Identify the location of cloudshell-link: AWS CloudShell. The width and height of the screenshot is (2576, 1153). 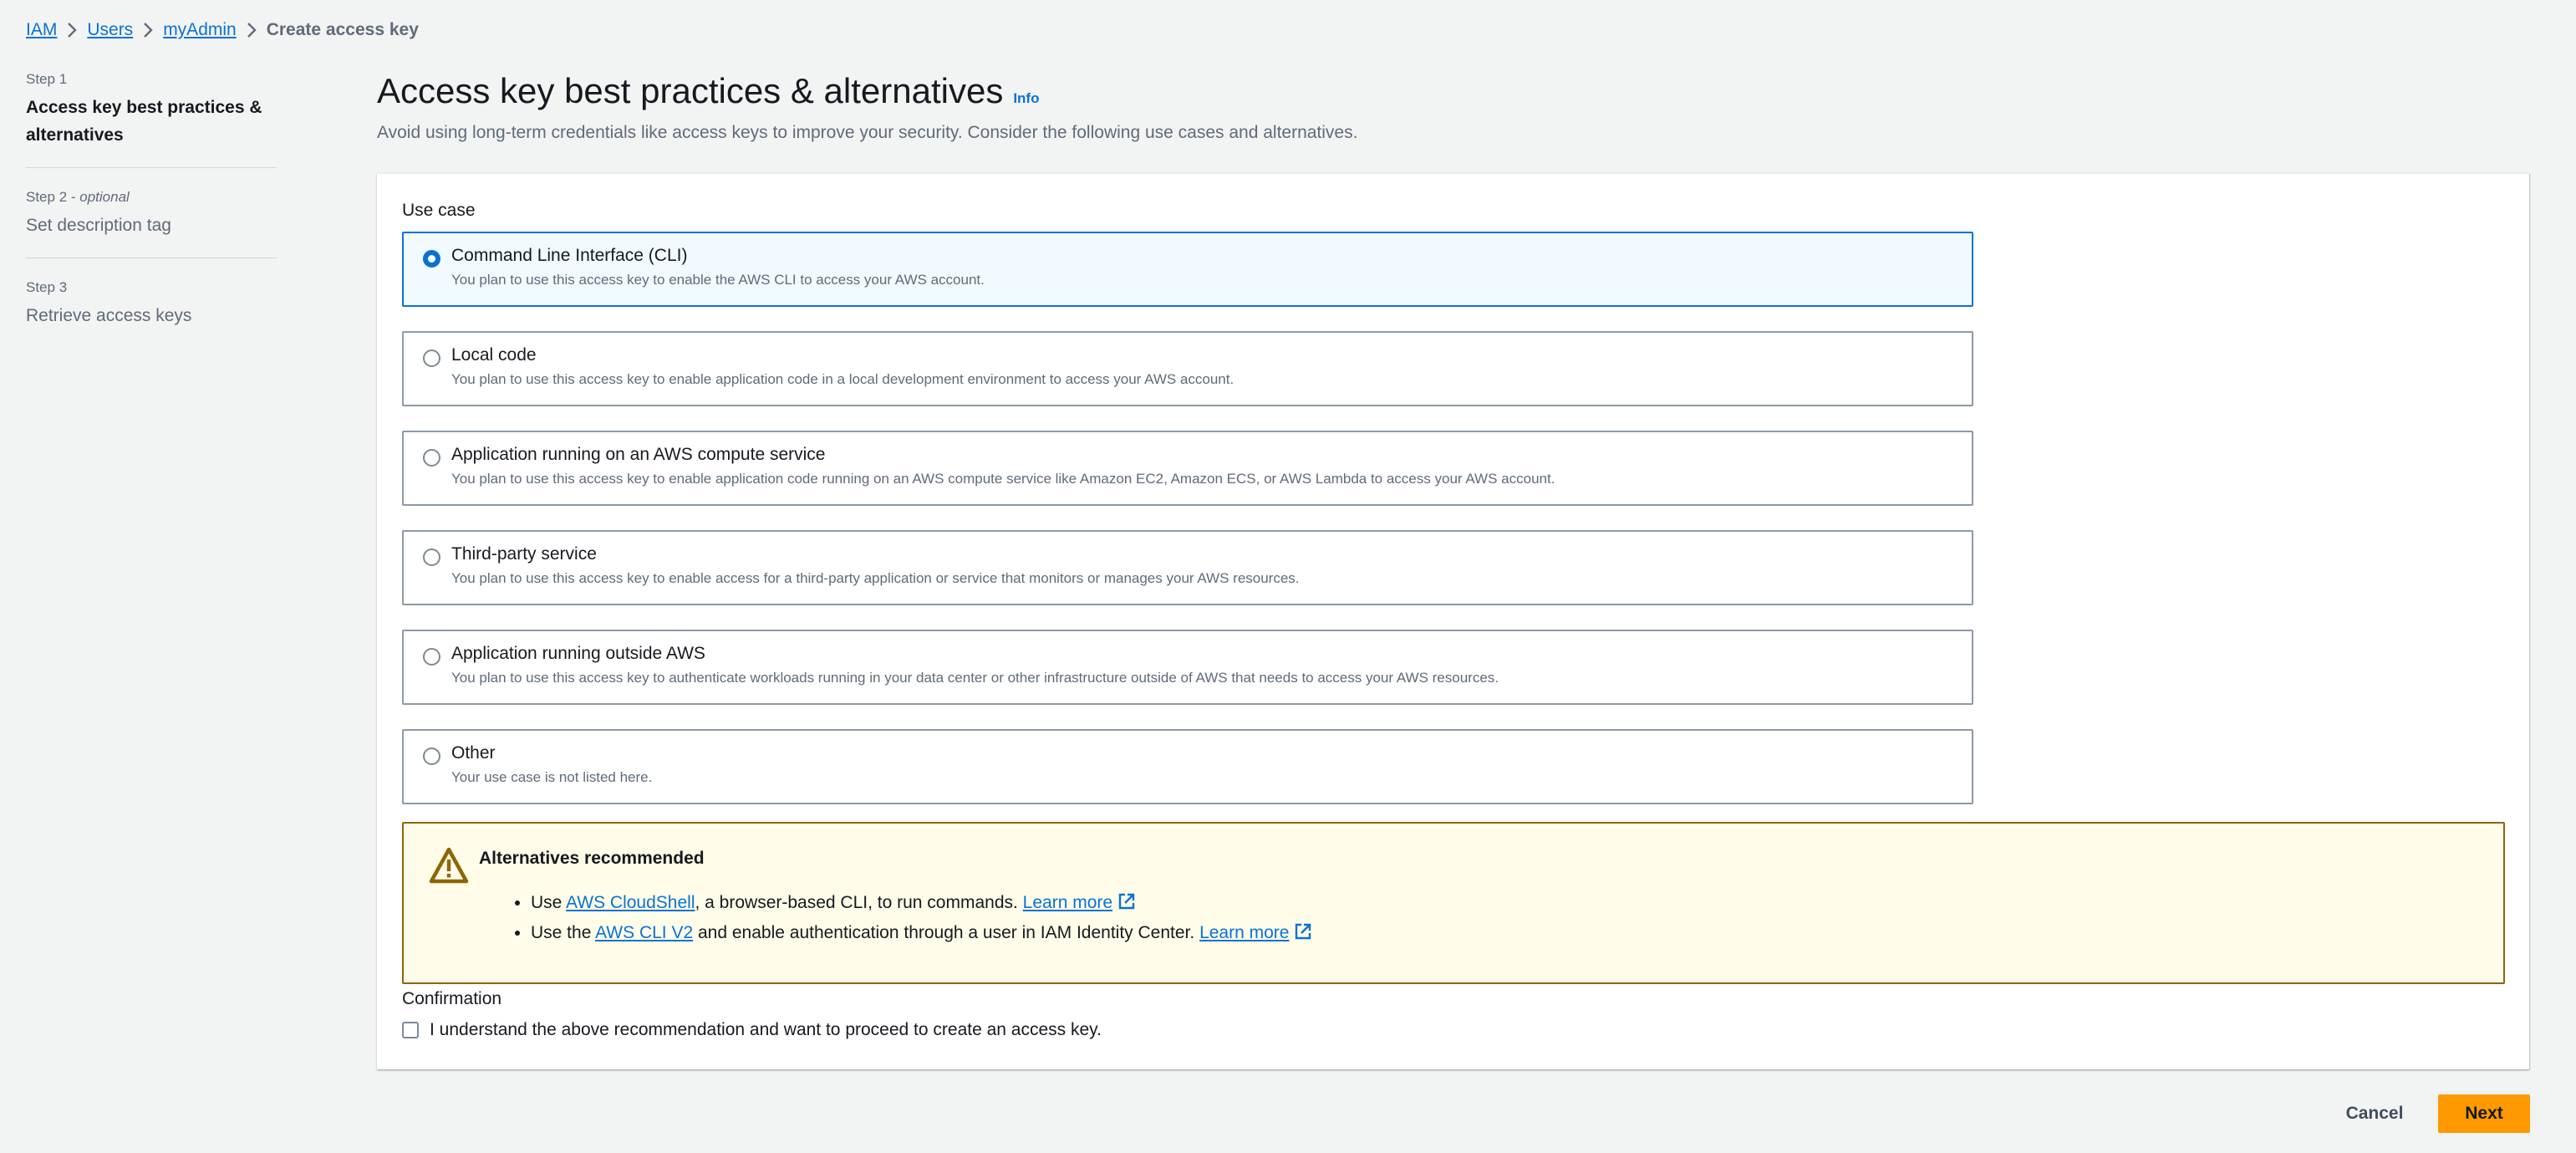
(630, 903).